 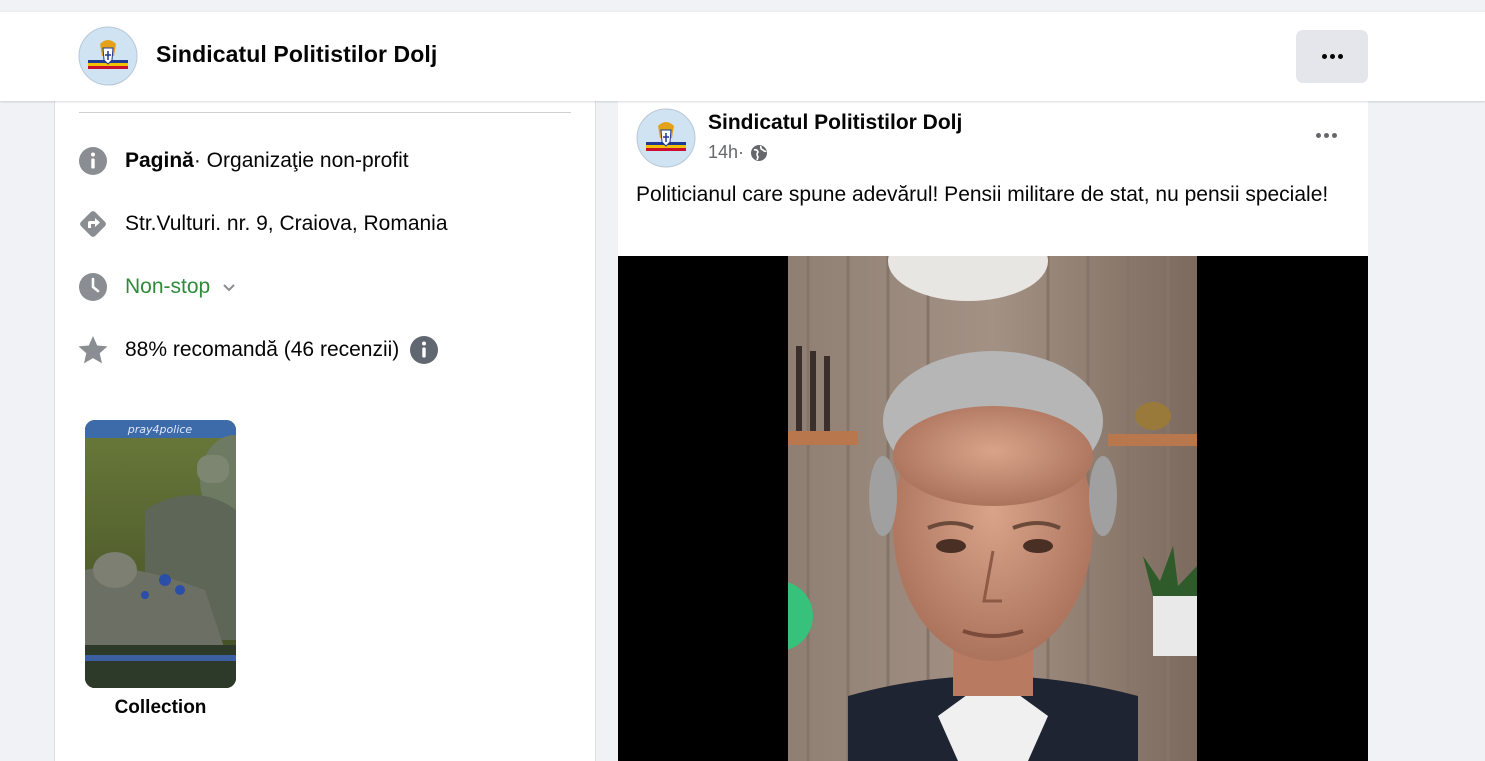 I want to click on address-text: Str.Vulturi. nr. 9, Craiova, Romania, so click(x=286, y=224).